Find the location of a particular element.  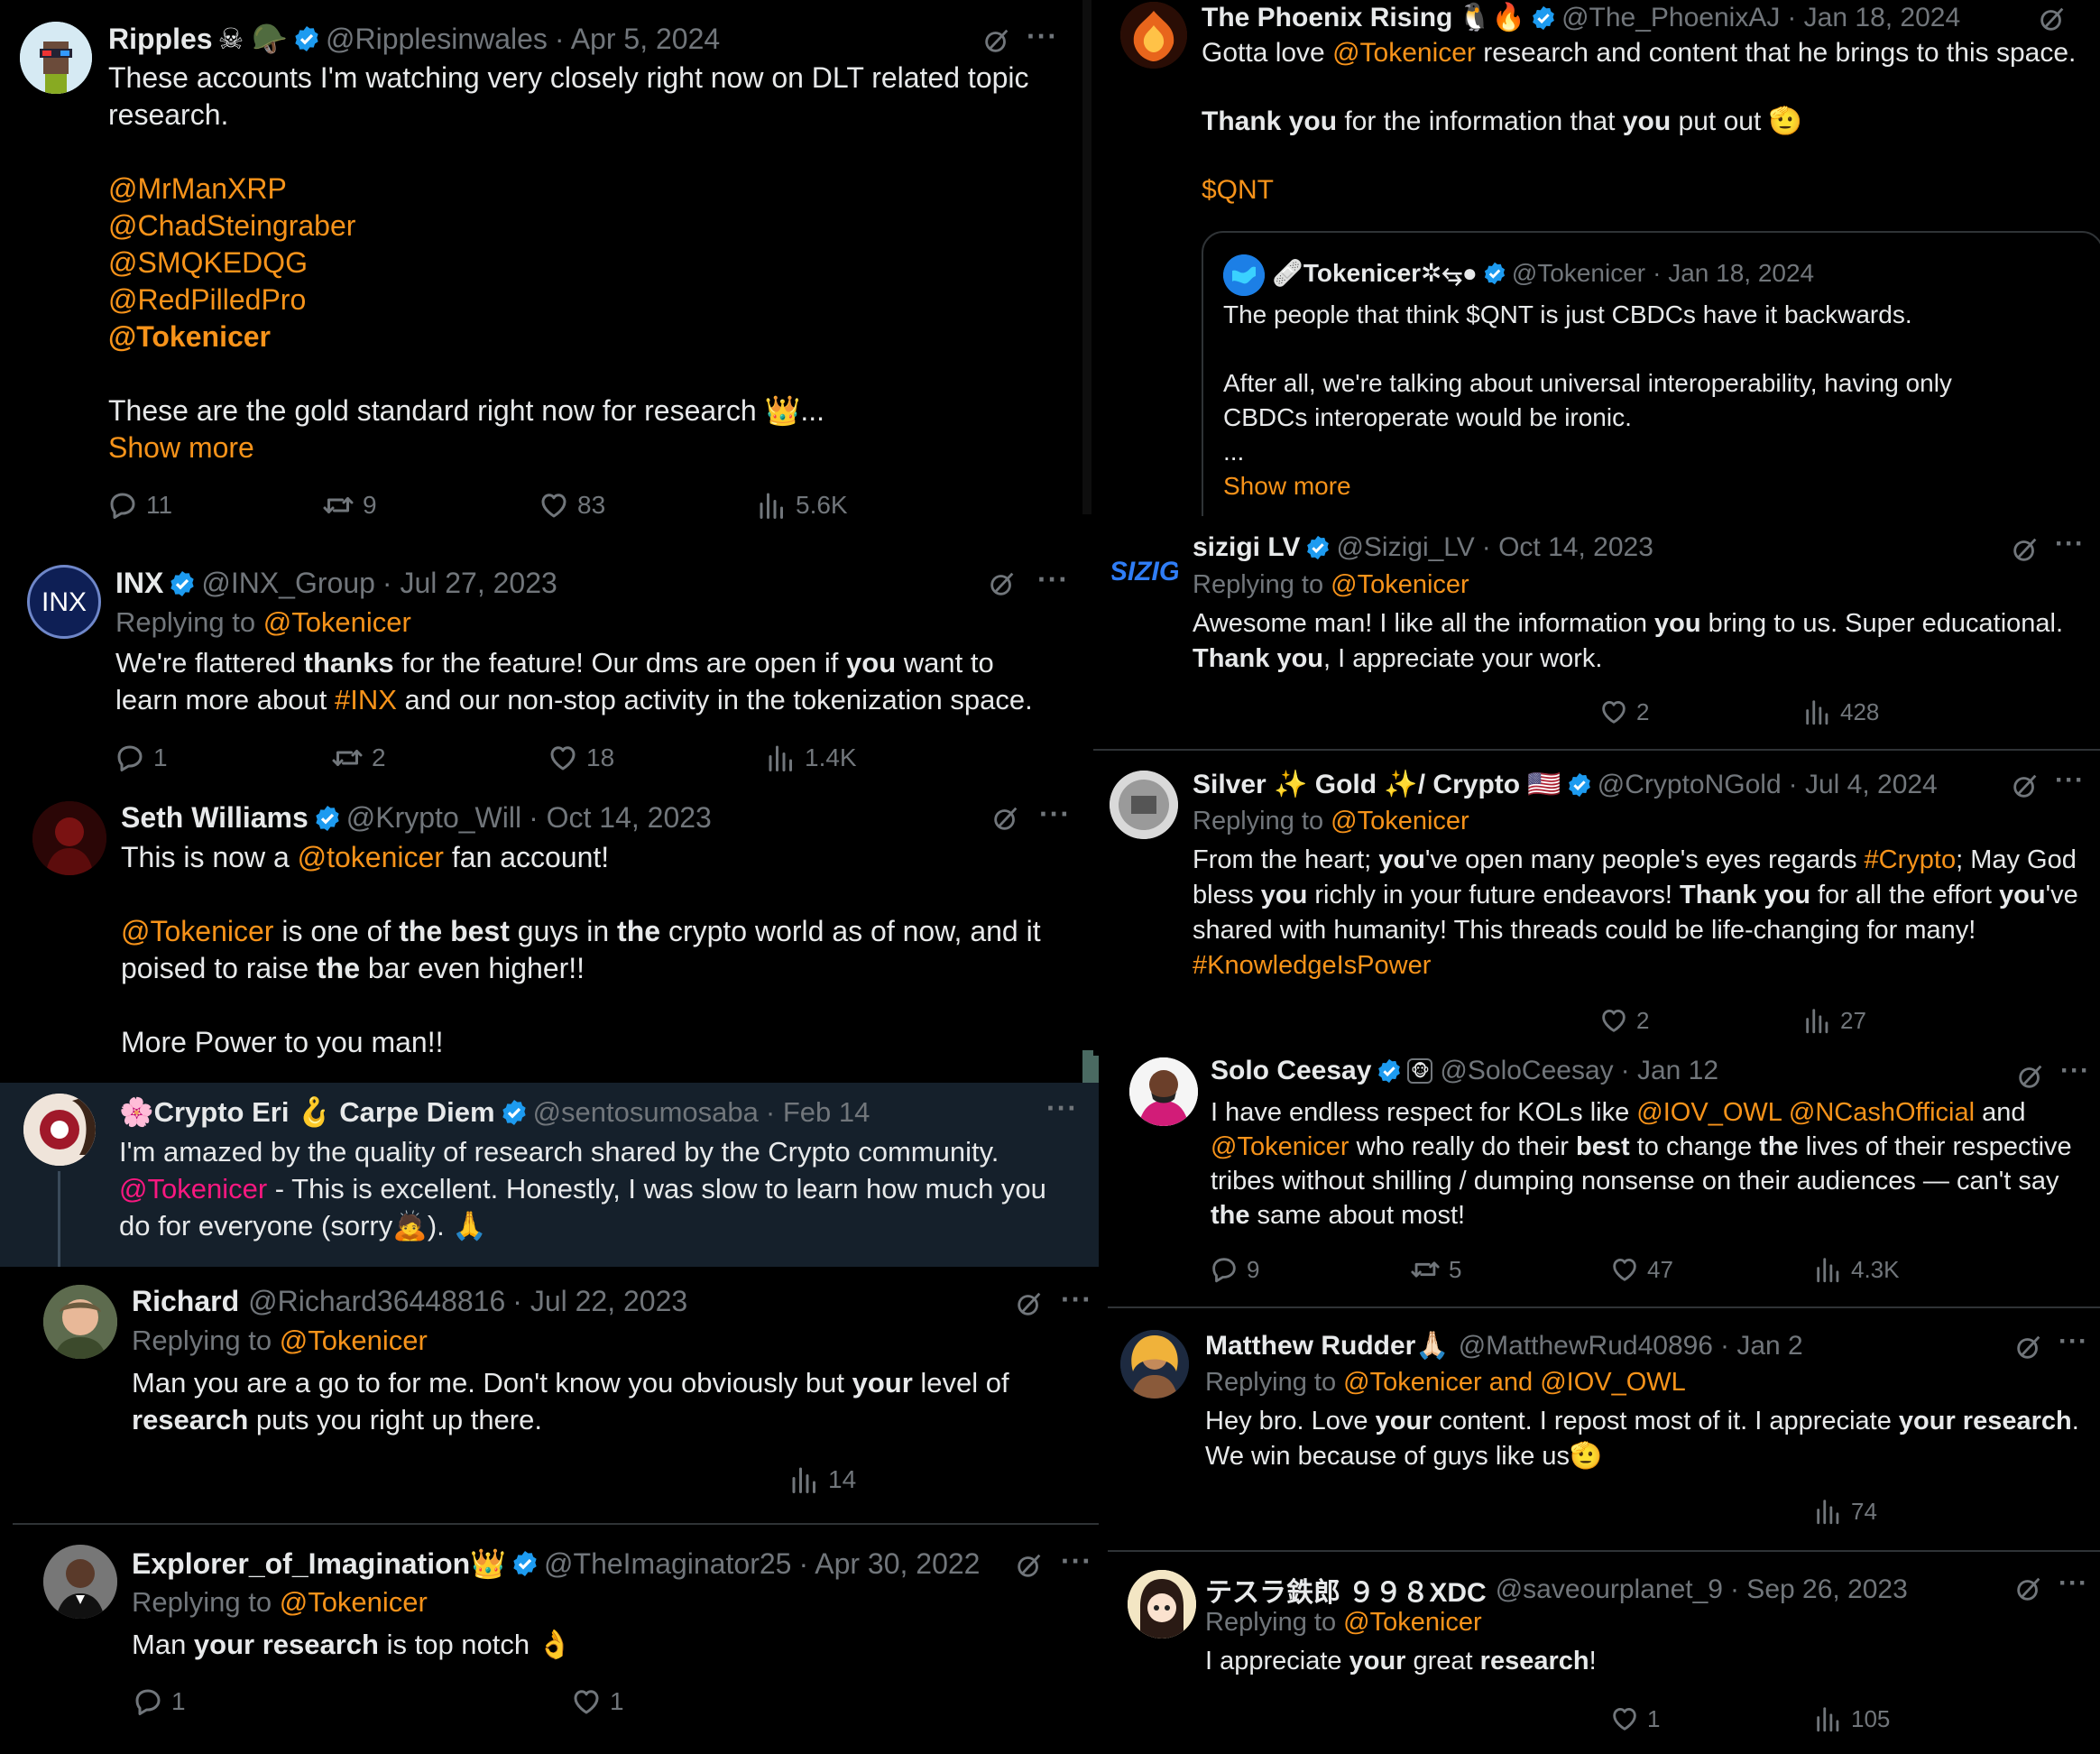

mention-link: @IOV_OWL is located at coordinates (1709, 1112).